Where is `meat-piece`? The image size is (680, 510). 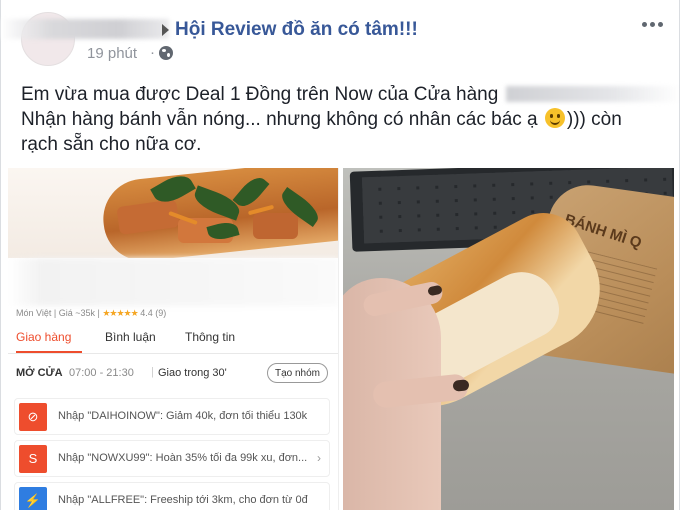 meat-piece is located at coordinates (275, 226).